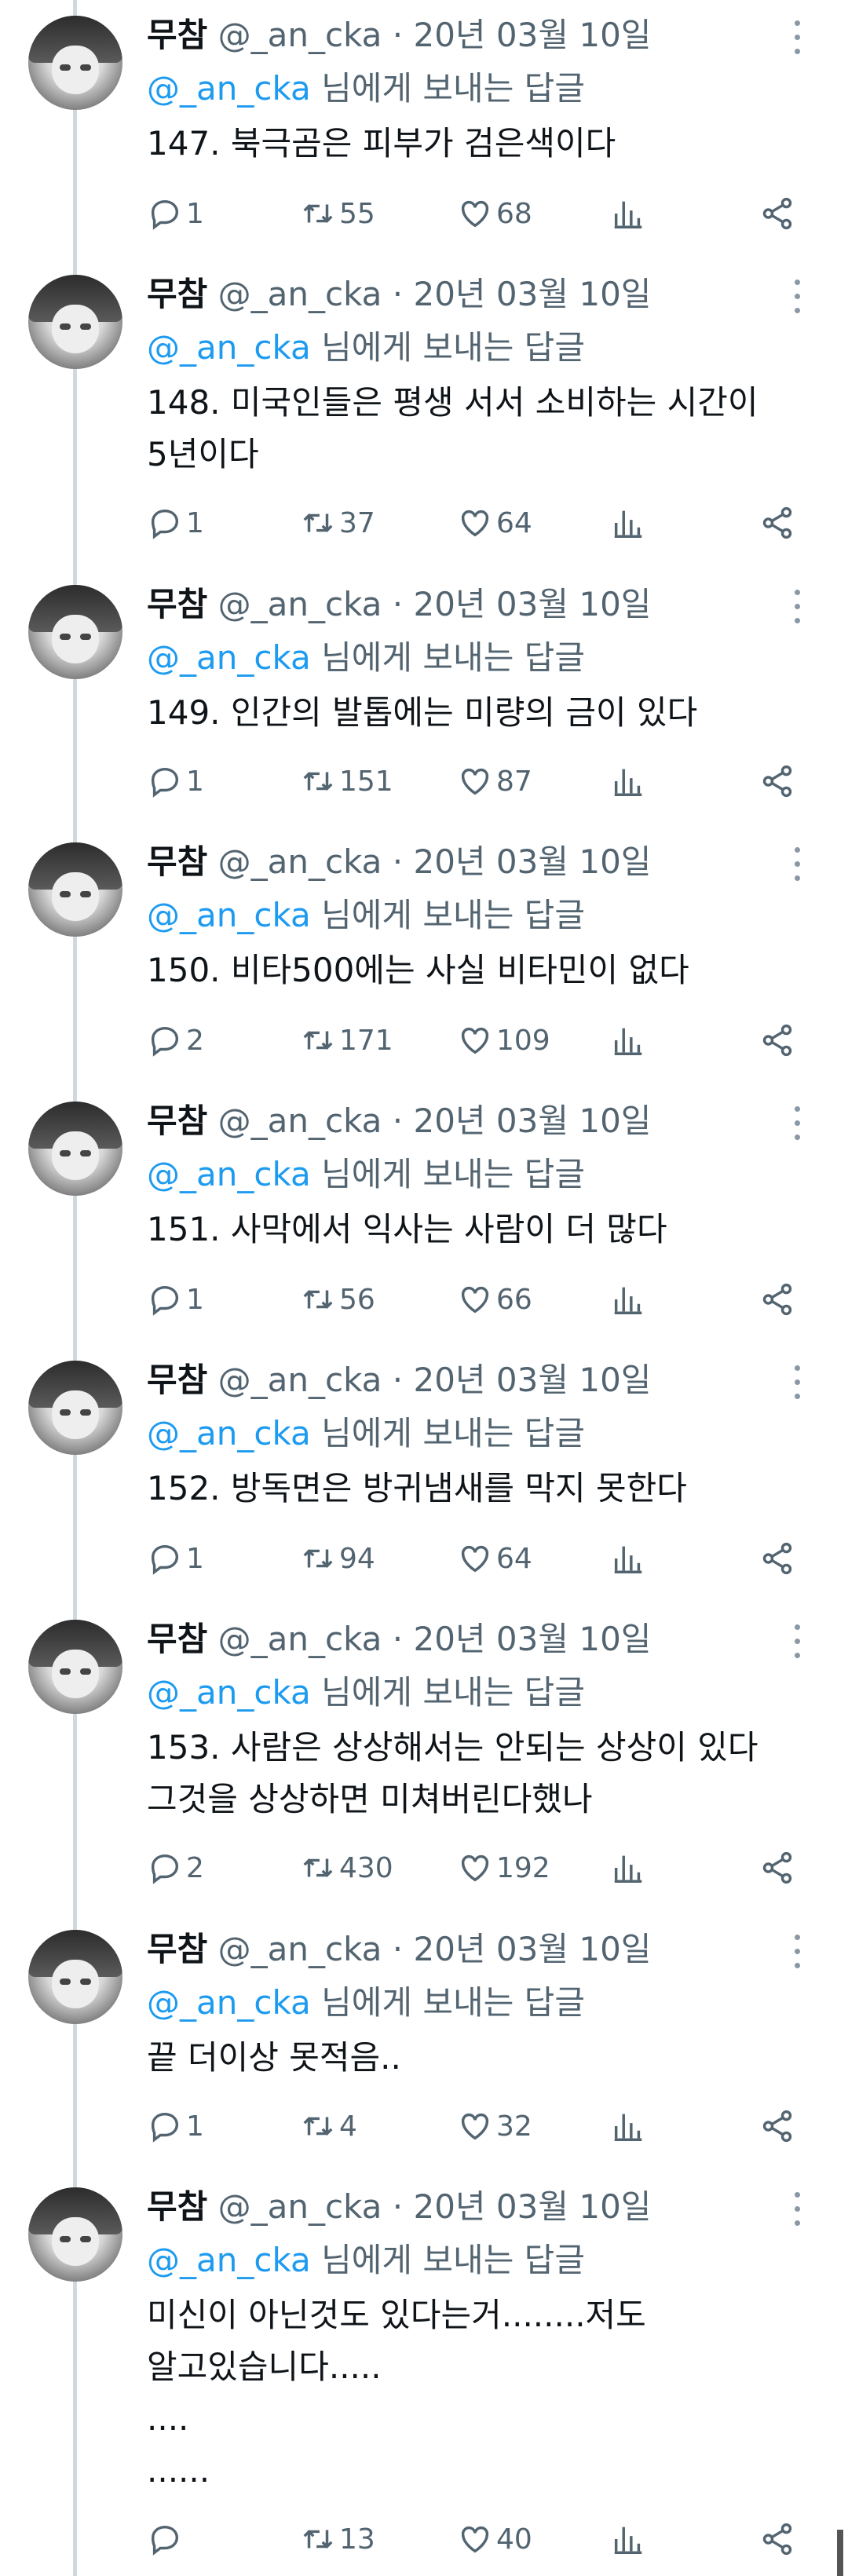  Describe the element at coordinates (503, 1040) in the screenshot. I see `like-button: 109` at that location.